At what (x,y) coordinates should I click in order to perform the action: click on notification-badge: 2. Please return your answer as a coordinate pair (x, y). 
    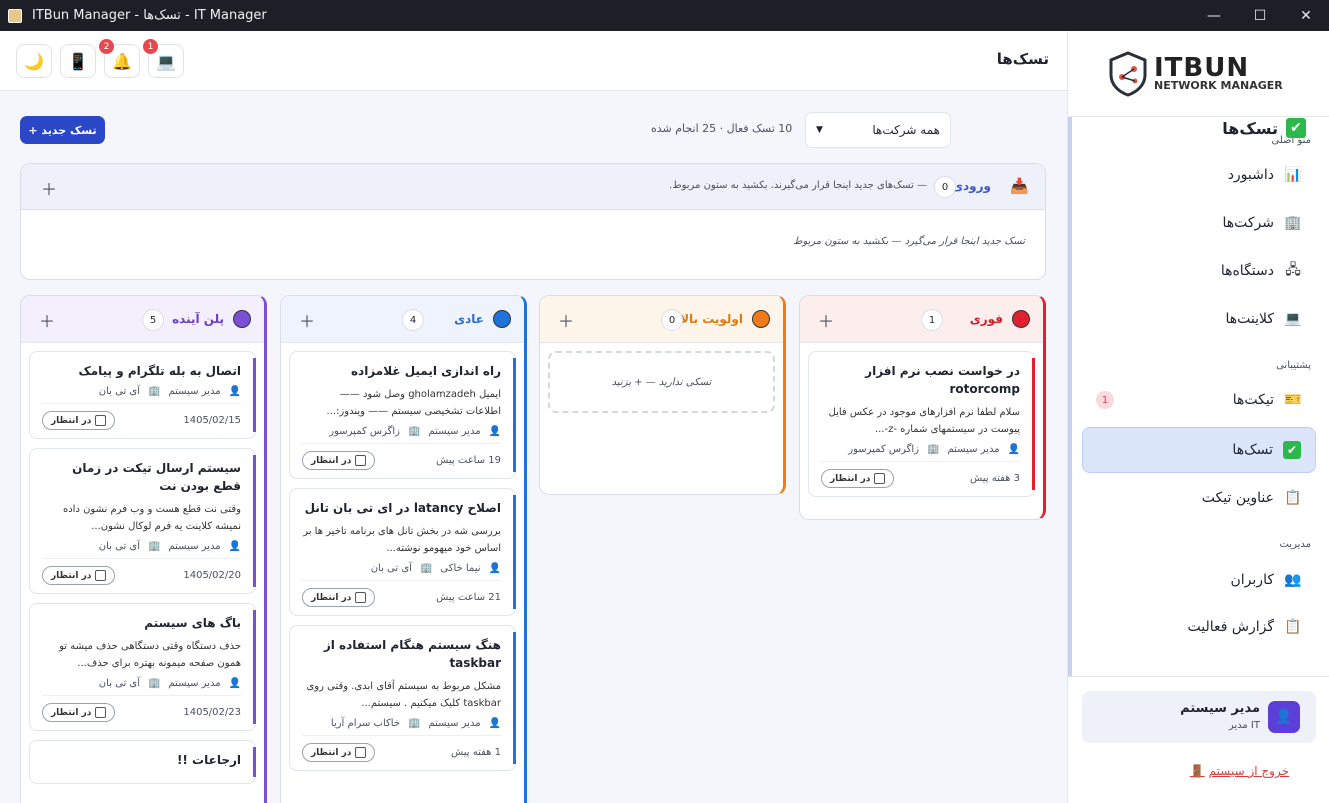
    Looking at the image, I should click on (106, 46).